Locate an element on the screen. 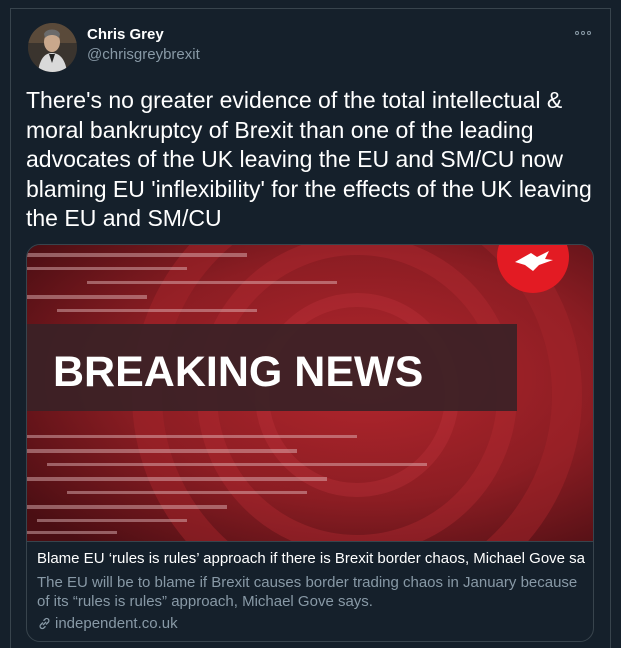 The height and width of the screenshot is (648, 621). breaking-news-headline: BREAKING NEWS is located at coordinates (238, 372).